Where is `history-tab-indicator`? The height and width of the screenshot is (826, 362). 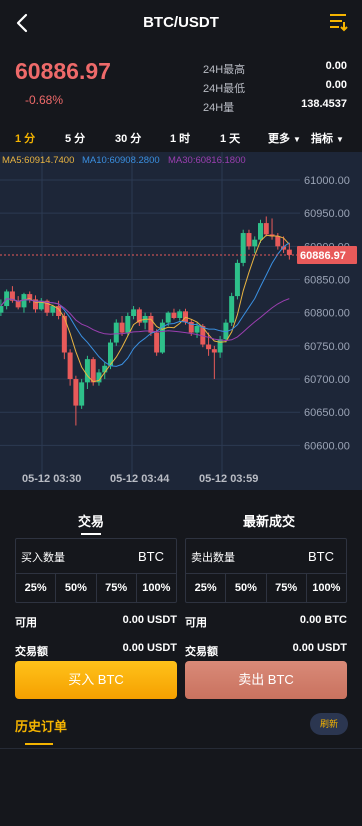 history-tab-indicator is located at coordinates (39, 744).